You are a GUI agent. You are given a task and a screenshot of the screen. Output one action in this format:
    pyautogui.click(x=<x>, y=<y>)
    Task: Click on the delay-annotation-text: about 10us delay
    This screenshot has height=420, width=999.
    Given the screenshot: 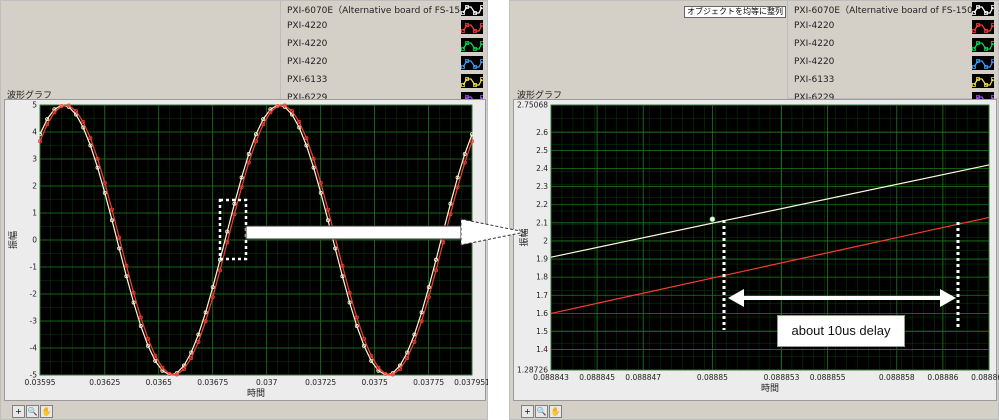 What is the action you would take?
    pyautogui.click(x=841, y=330)
    